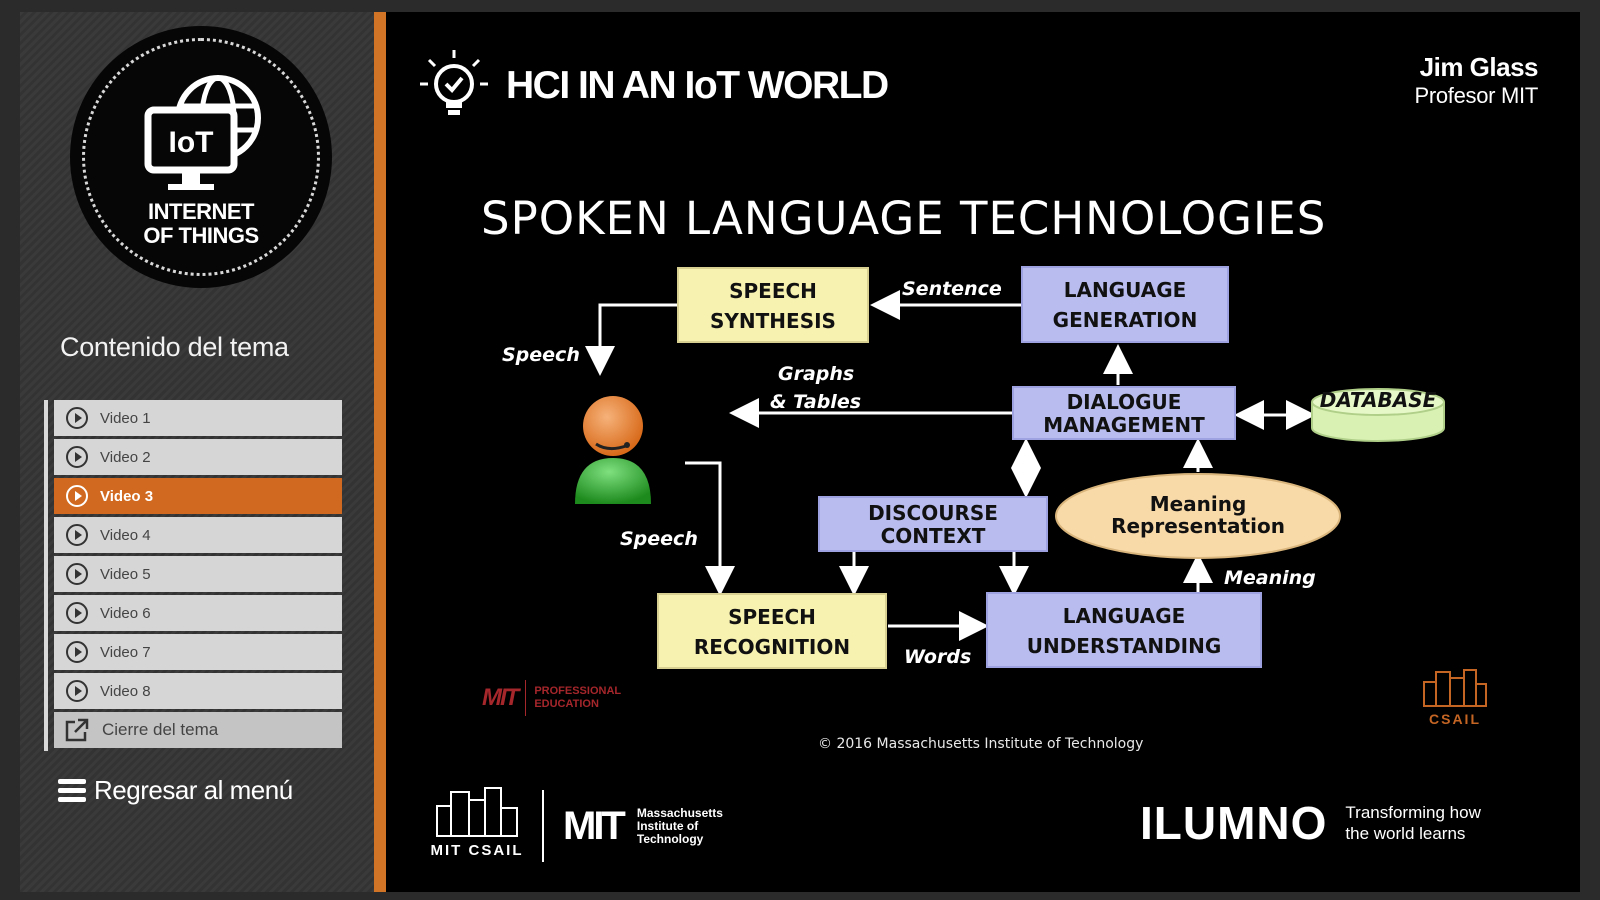  What do you see at coordinates (1198, 526) in the screenshot?
I see `svg-text: Representation` at bounding box center [1198, 526].